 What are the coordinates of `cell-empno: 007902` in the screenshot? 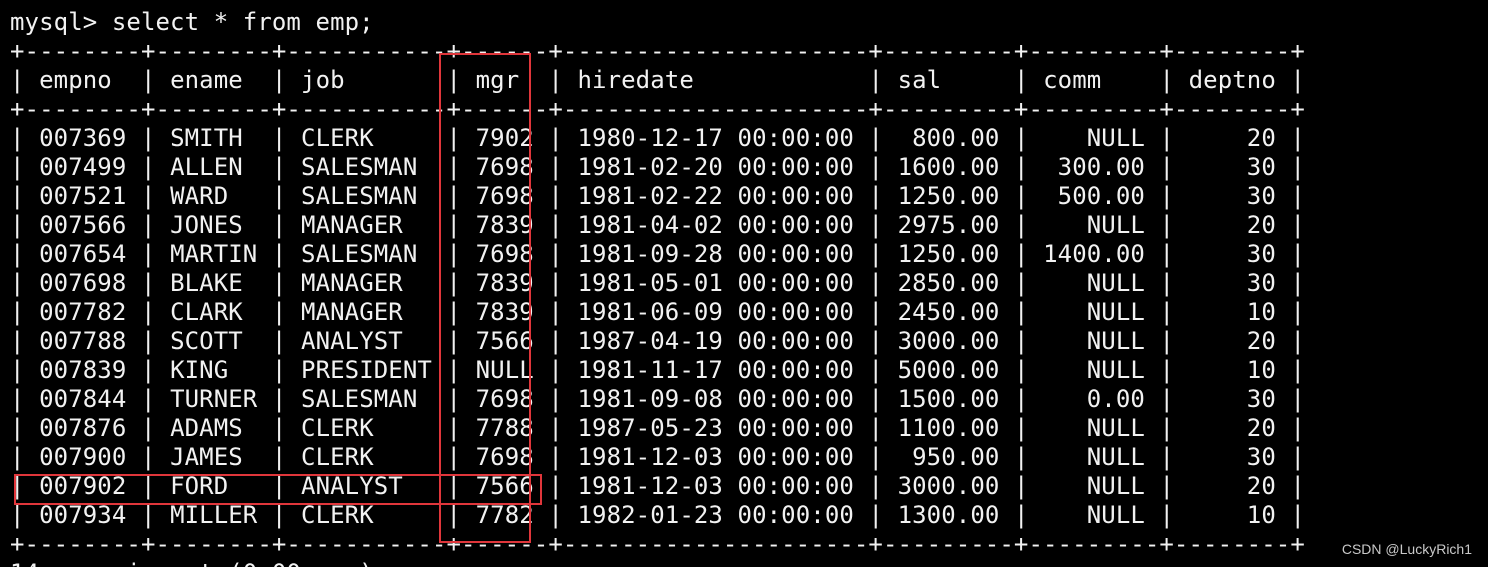 It's located at (83, 486).